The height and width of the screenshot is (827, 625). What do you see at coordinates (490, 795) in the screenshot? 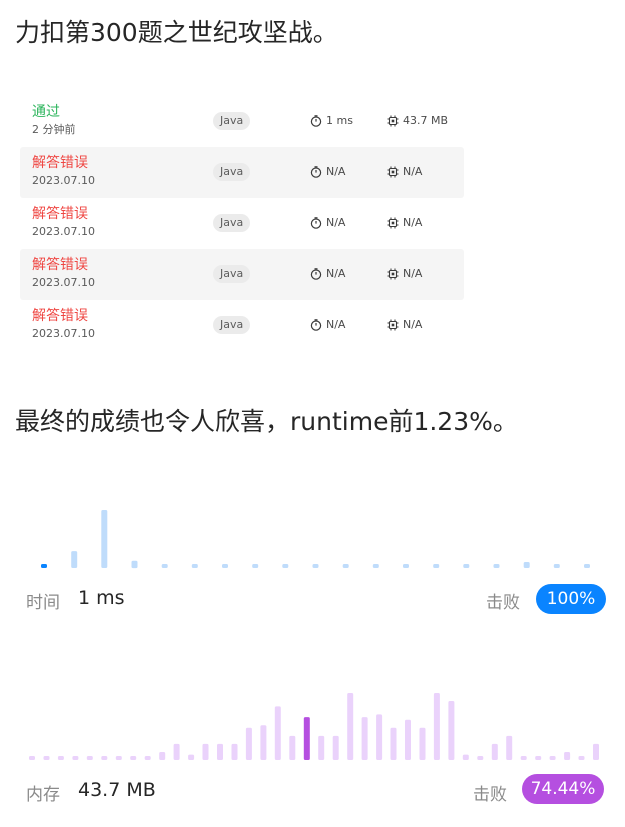
I see `memory-beats-label: 击败` at bounding box center [490, 795].